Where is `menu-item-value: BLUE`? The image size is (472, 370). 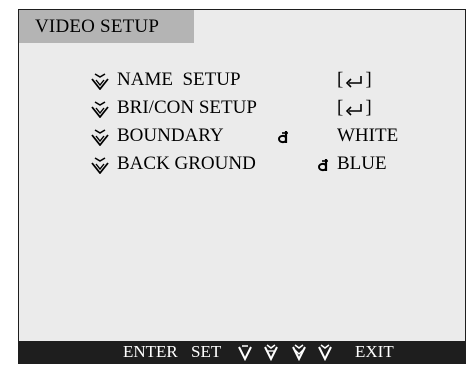 menu-item-value: BLUE is located at coordinates (362, 163).